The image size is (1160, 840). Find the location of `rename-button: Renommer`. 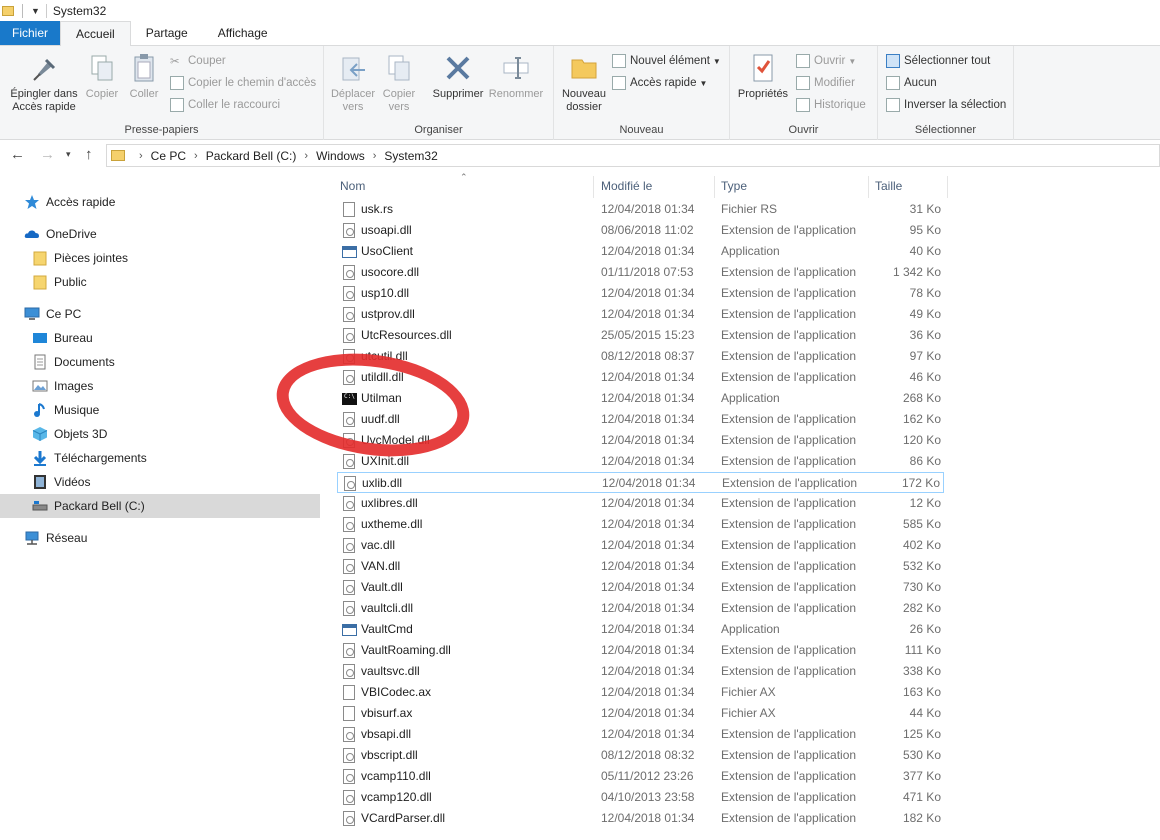

rename-button: Renommer is located at coordinates (516, 76).